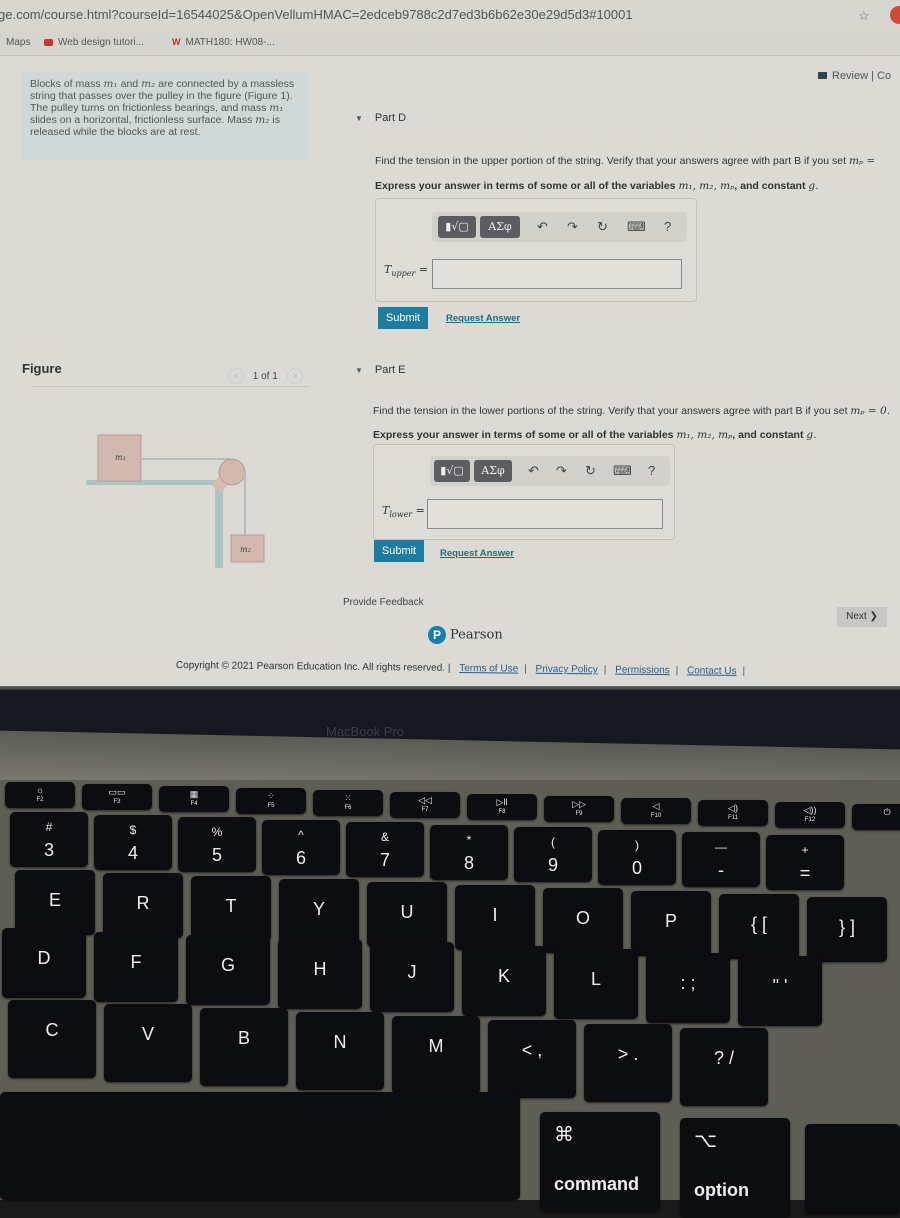 Image resolution: width=900 pixels, height=1218 pixels. Describe the element at coordinates (502, 807) in the screenshot. I see `function-key-f8: ▷ll F8` at that location.